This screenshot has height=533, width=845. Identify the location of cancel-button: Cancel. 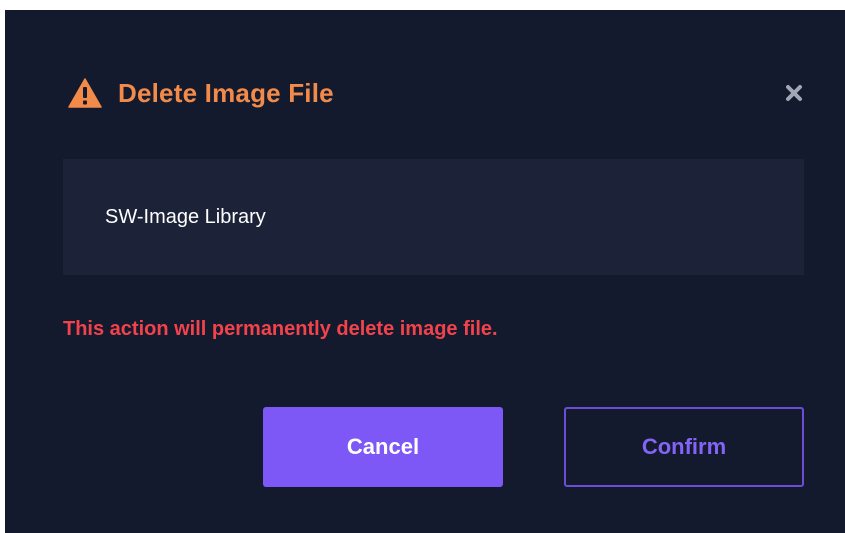
(383, 447).